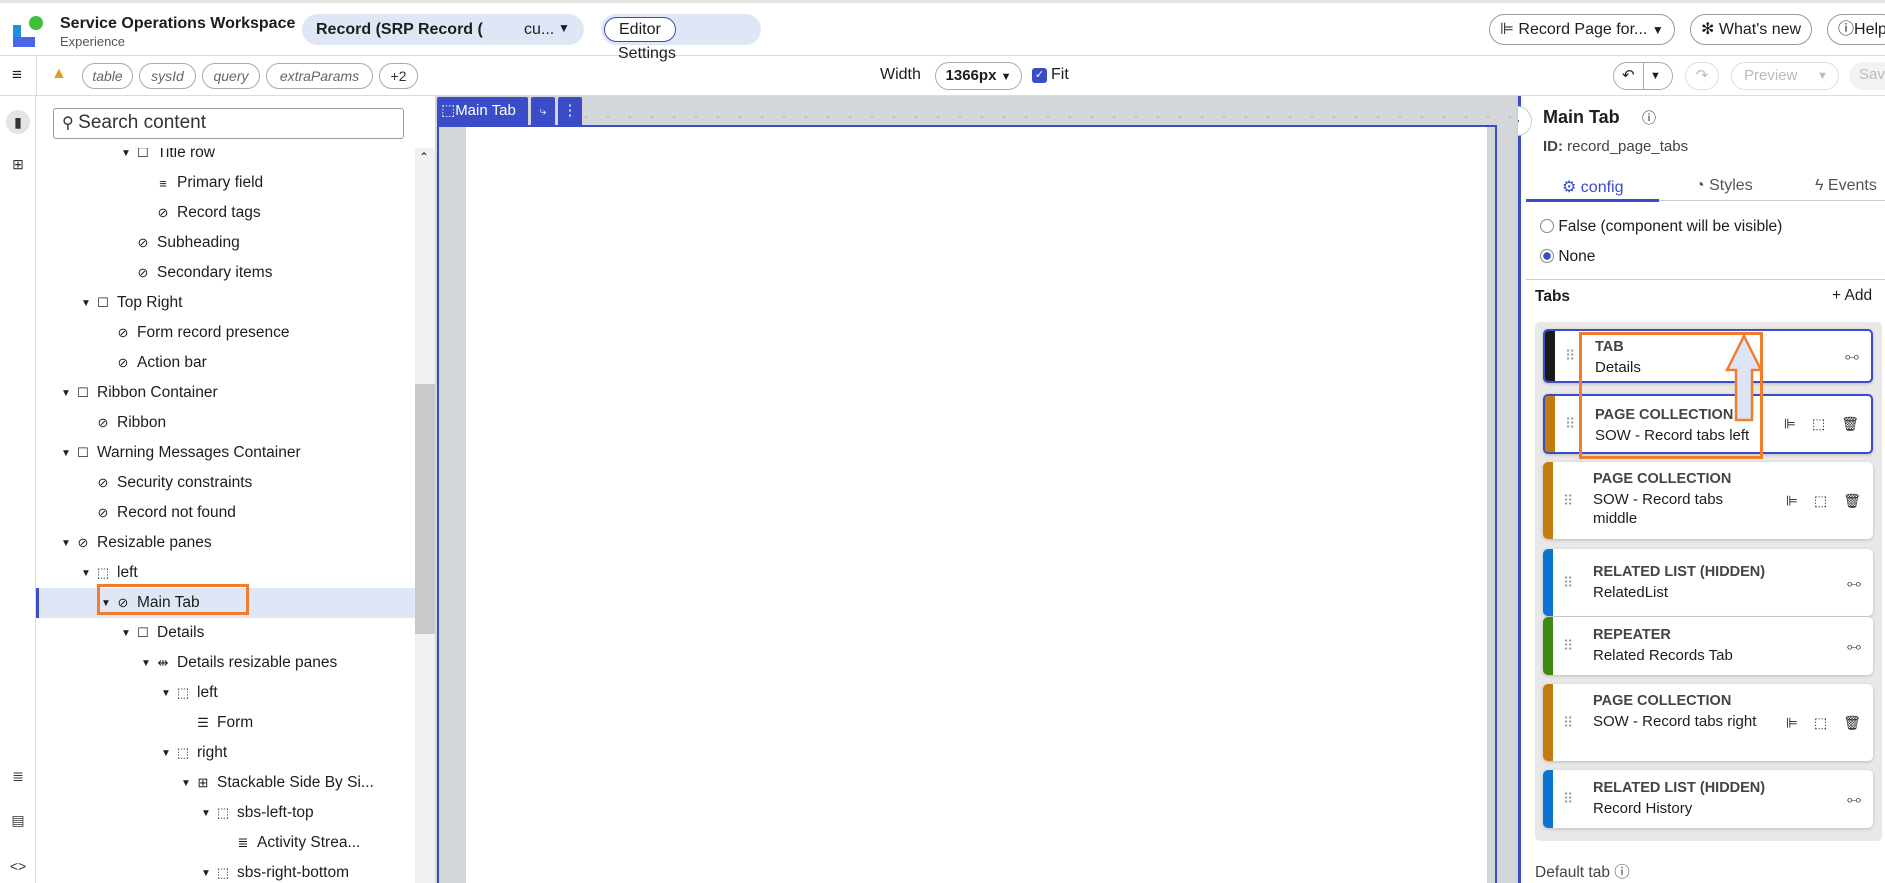  I want to click on tree-item: ▼ ☐ Warning Messages Container, so click(225, 453).